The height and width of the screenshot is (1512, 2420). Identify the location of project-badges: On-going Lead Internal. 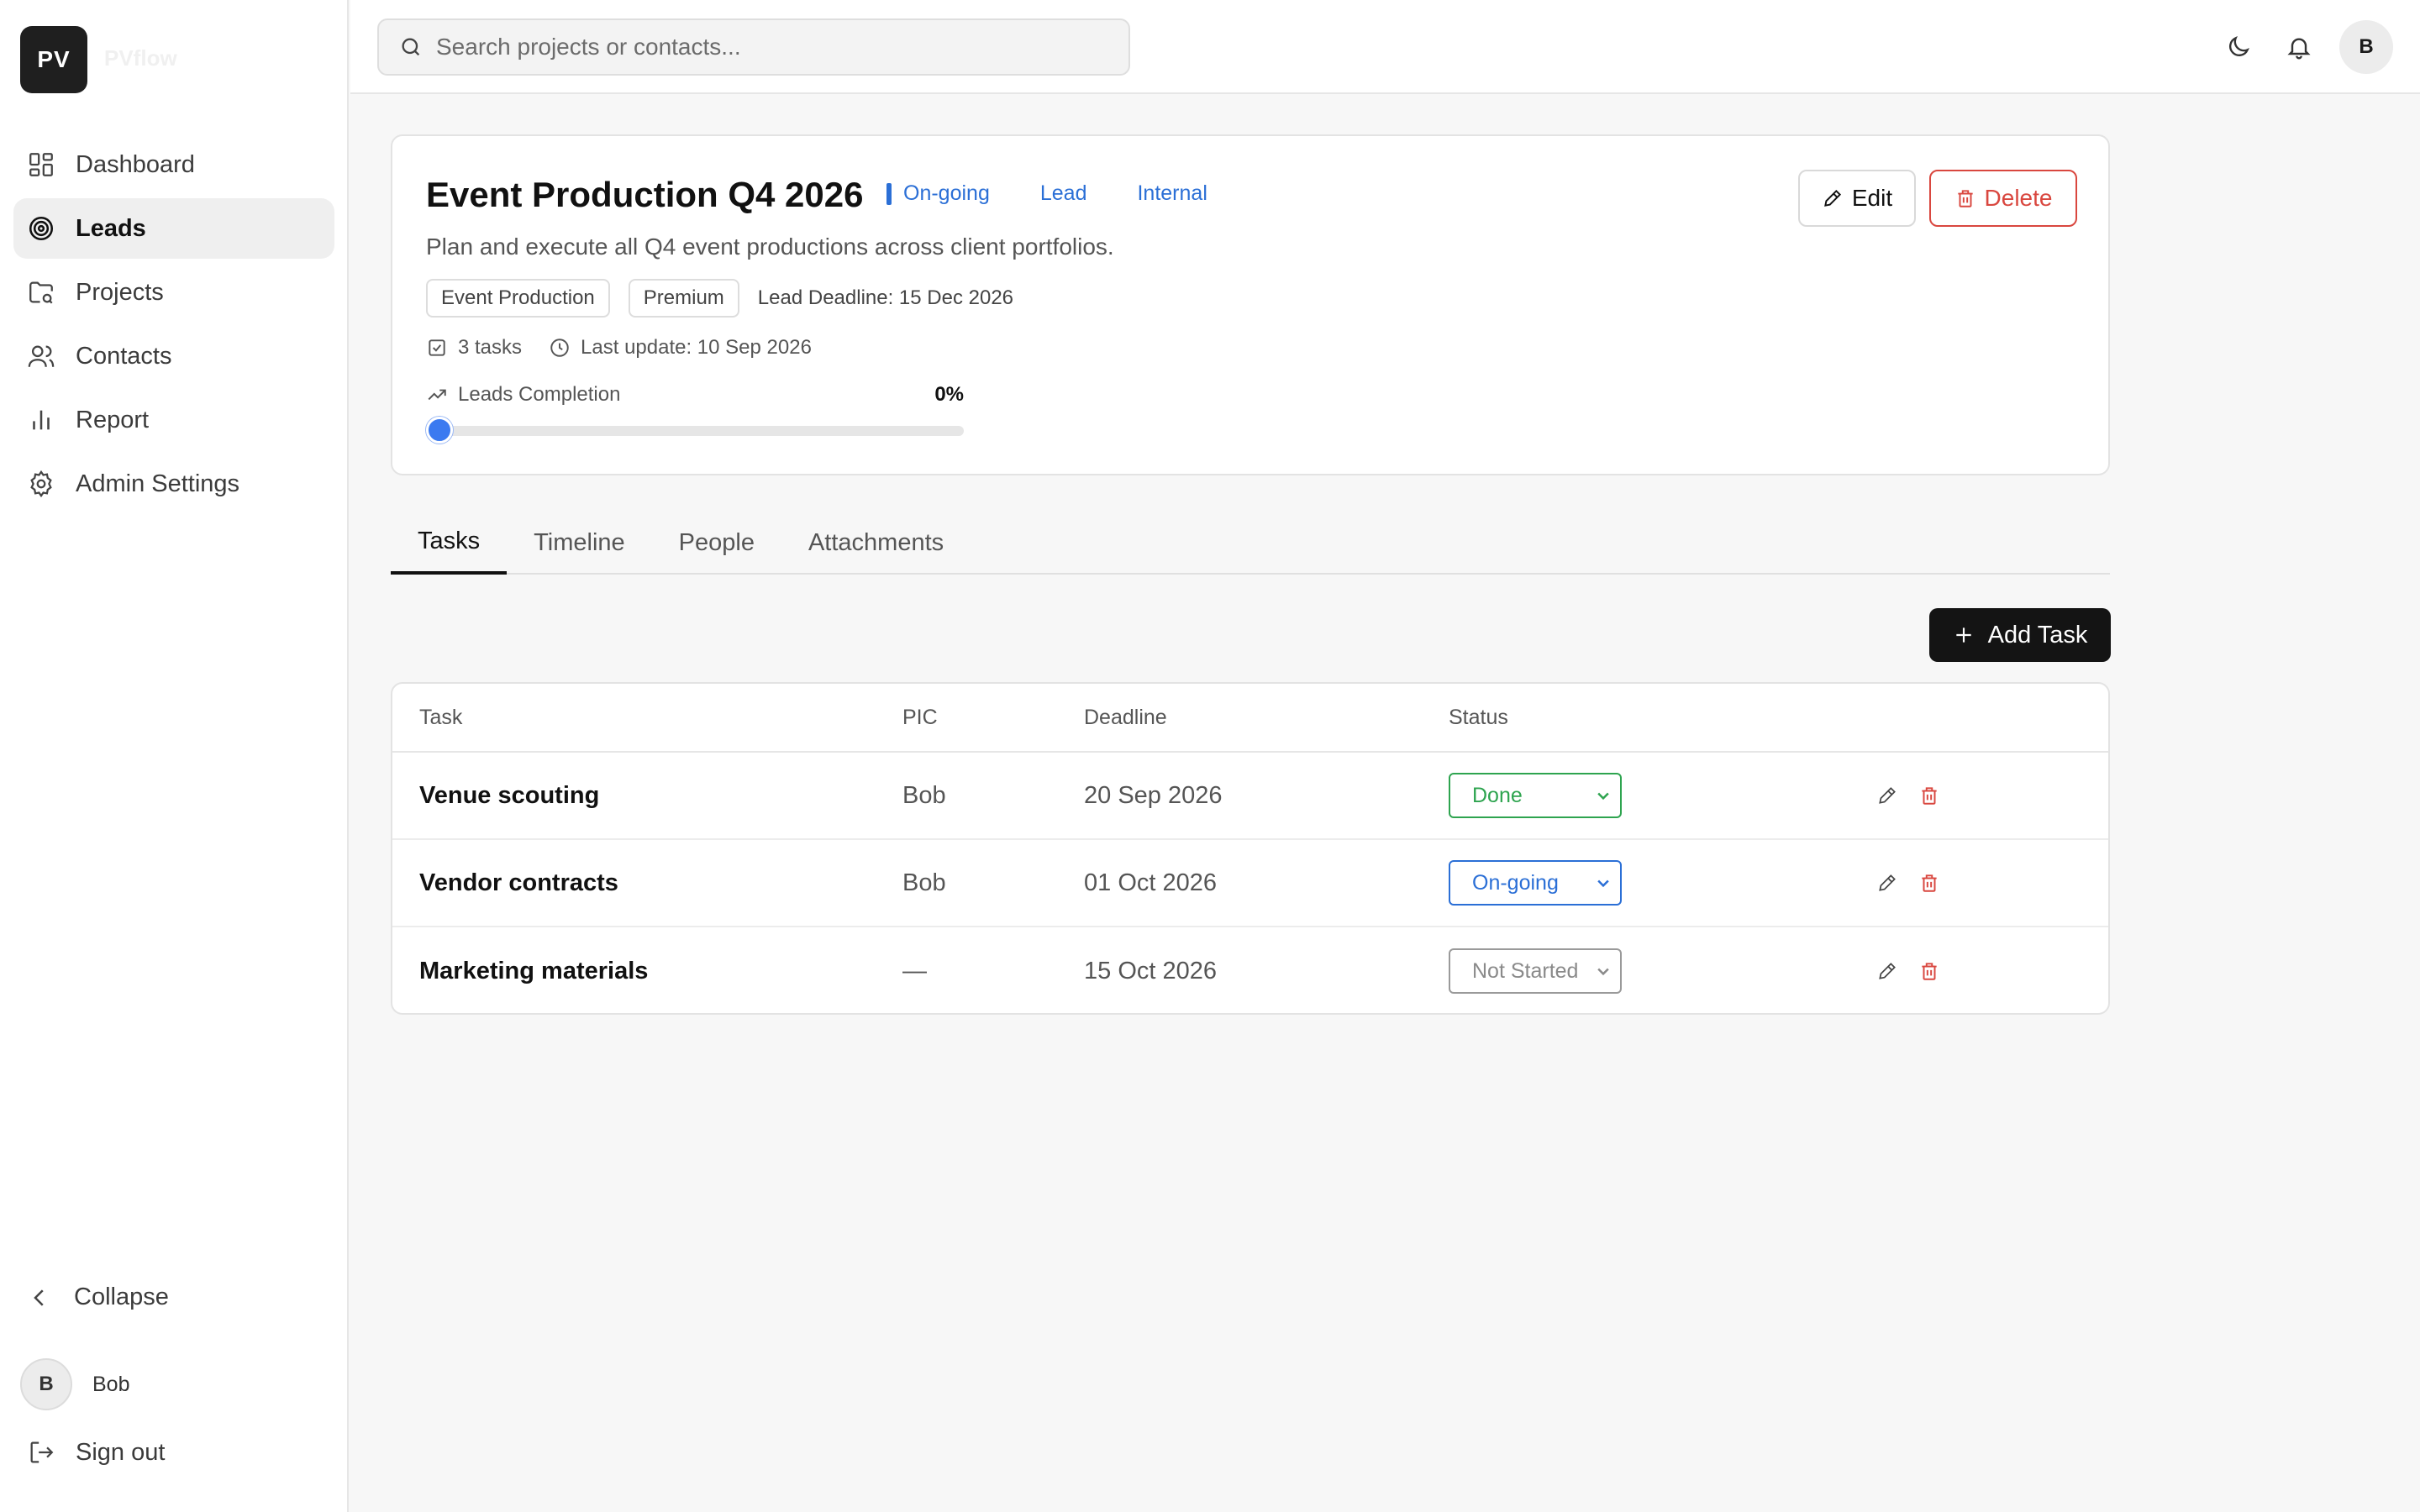
(1046, 193).